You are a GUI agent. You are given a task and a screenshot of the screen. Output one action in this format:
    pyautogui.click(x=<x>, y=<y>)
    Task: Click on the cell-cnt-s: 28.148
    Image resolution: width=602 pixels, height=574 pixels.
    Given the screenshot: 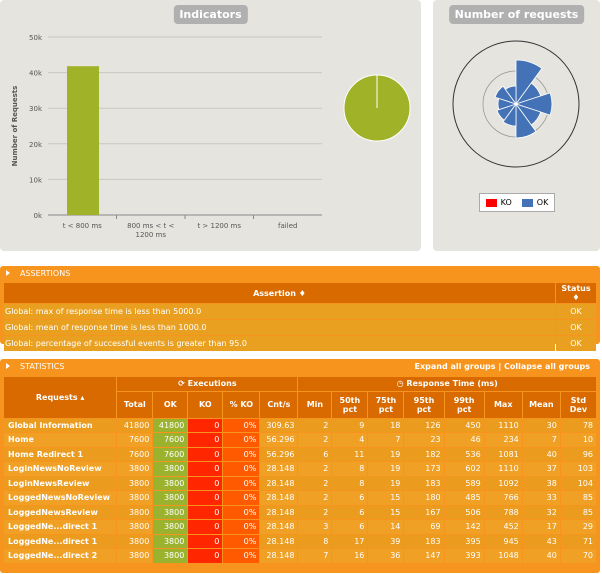 What is the action you would take?
    pyautogui.click(x=279, y=512)
    